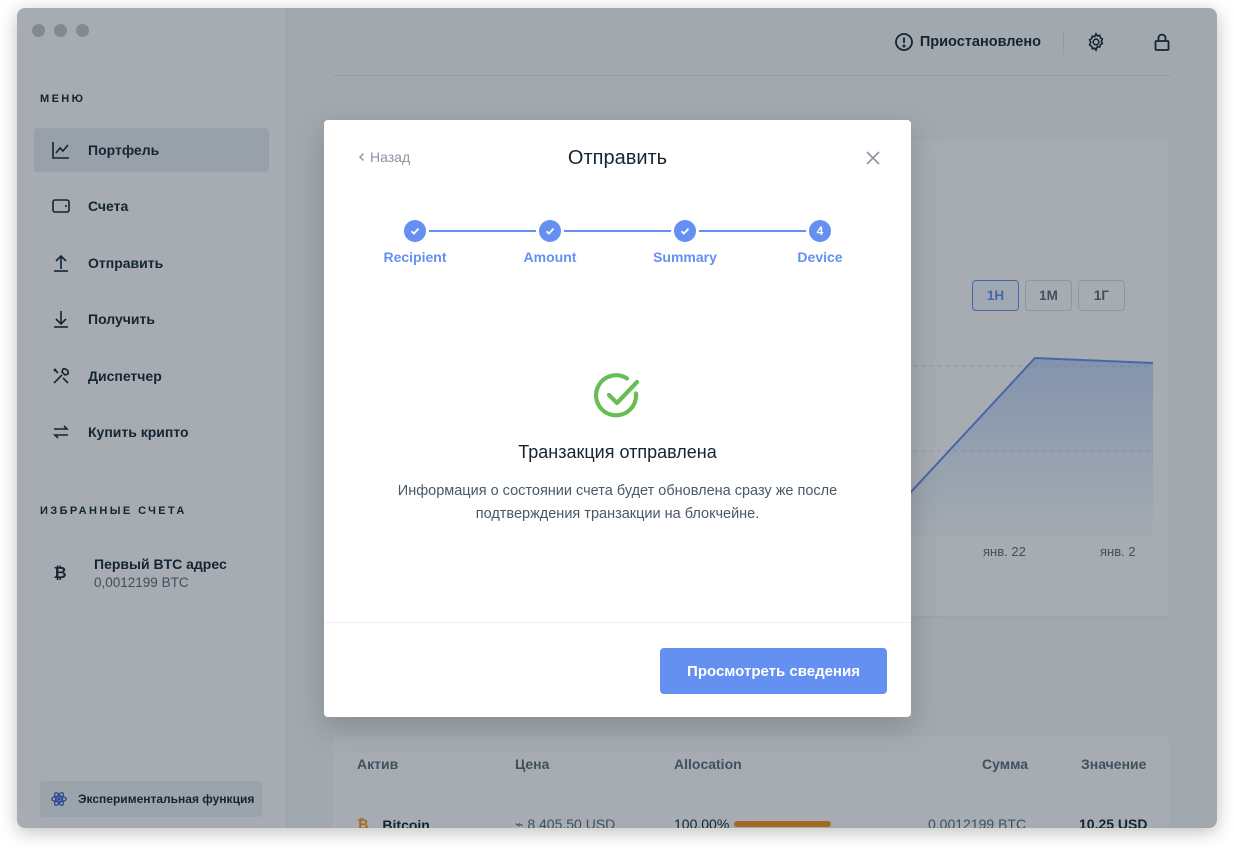 This screenshot has height=855, width=1234. I want to click on step-summary: Summary, so click(685, 242).